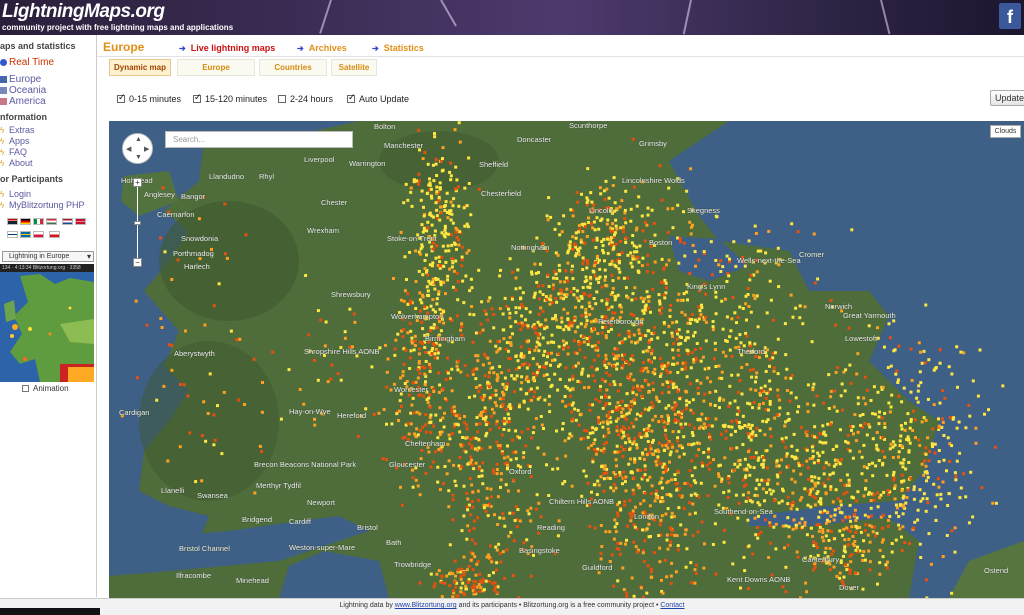  What do you see at coordinates (48, 388) in the screenshot?
I see `animation-toggle: Animation` at bounding box center [48, 388].